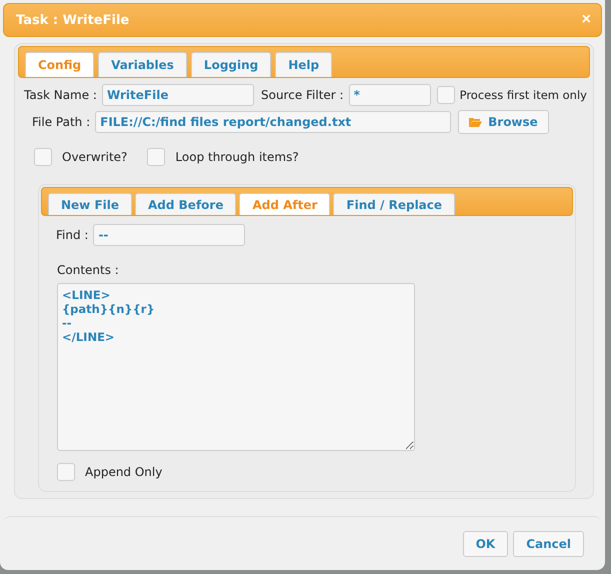 Image resolution: width=611 pixels, height=574 pixels. Describe the element at coordinates (95, 157) in the screenshot. I see `checkbox-label: Overwrite?` at that location.